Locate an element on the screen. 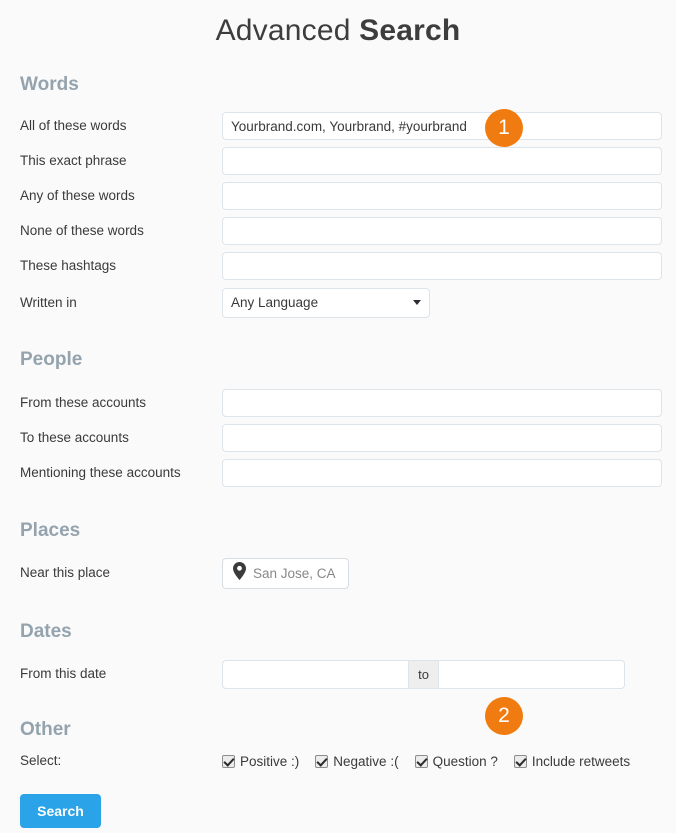 The image size is (676, 833). label-from-this-date: From this date is located at coordinates (63, 674).